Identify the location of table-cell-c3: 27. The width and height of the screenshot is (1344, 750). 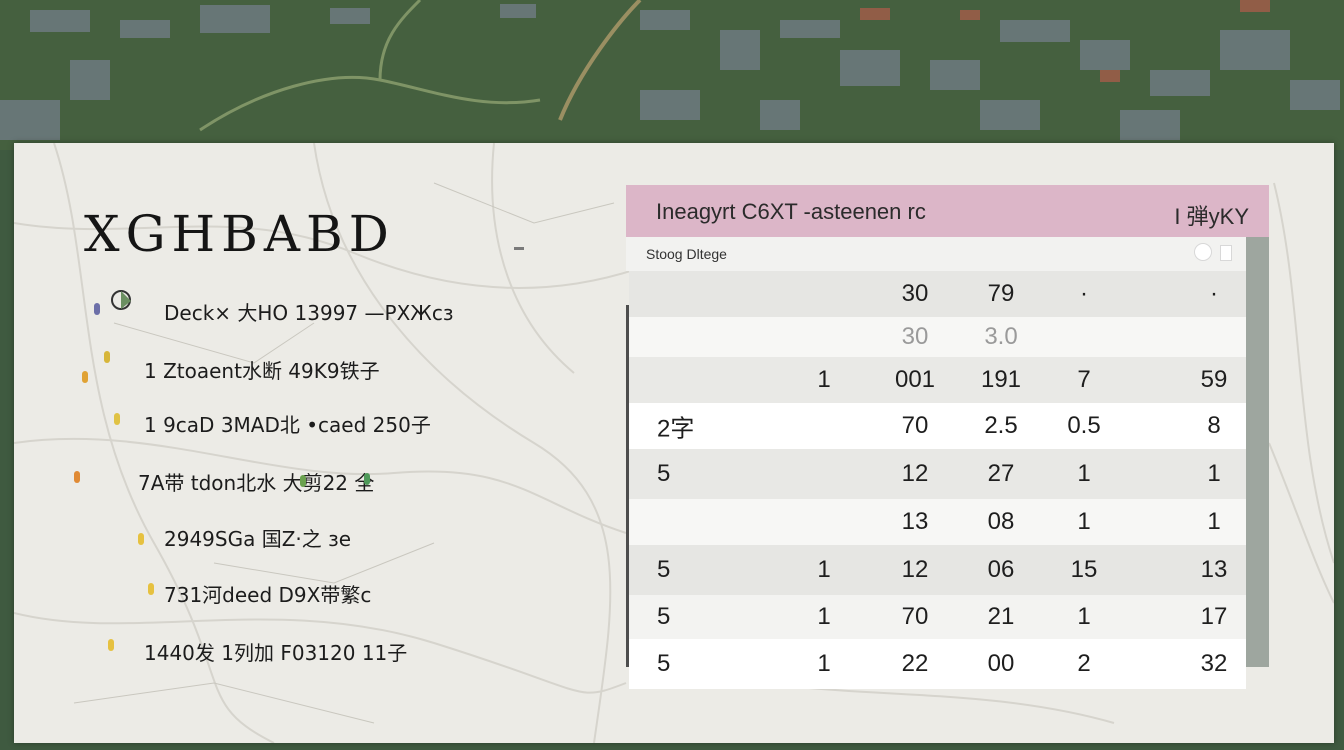
(1001, 473).